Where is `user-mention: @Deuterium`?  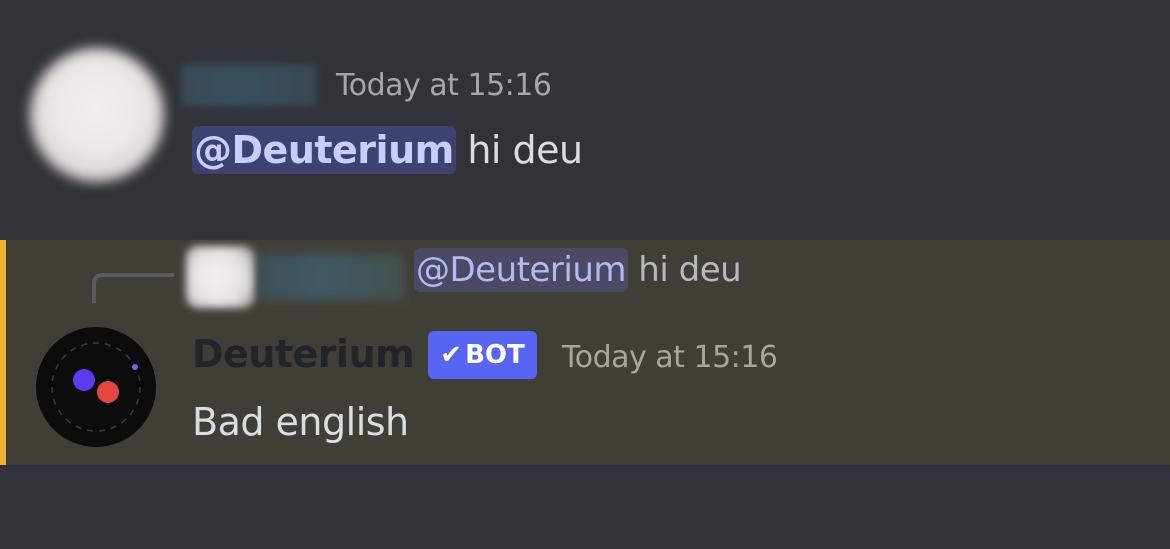
user-mention: @Deuterium is located at coordinates (324, 150).